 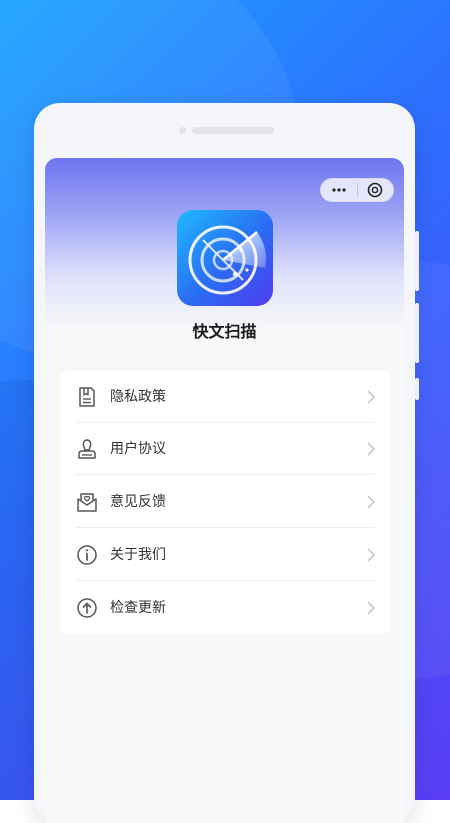 What do you see at coordinates (138, 502) in the screenshot?
I see `menu-item-label: 意见反馈` at bounding box center [138, 502].